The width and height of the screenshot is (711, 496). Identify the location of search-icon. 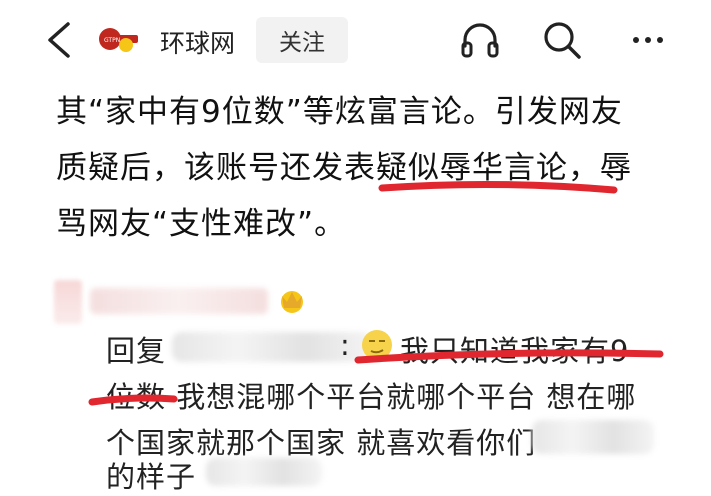
(562, 40).